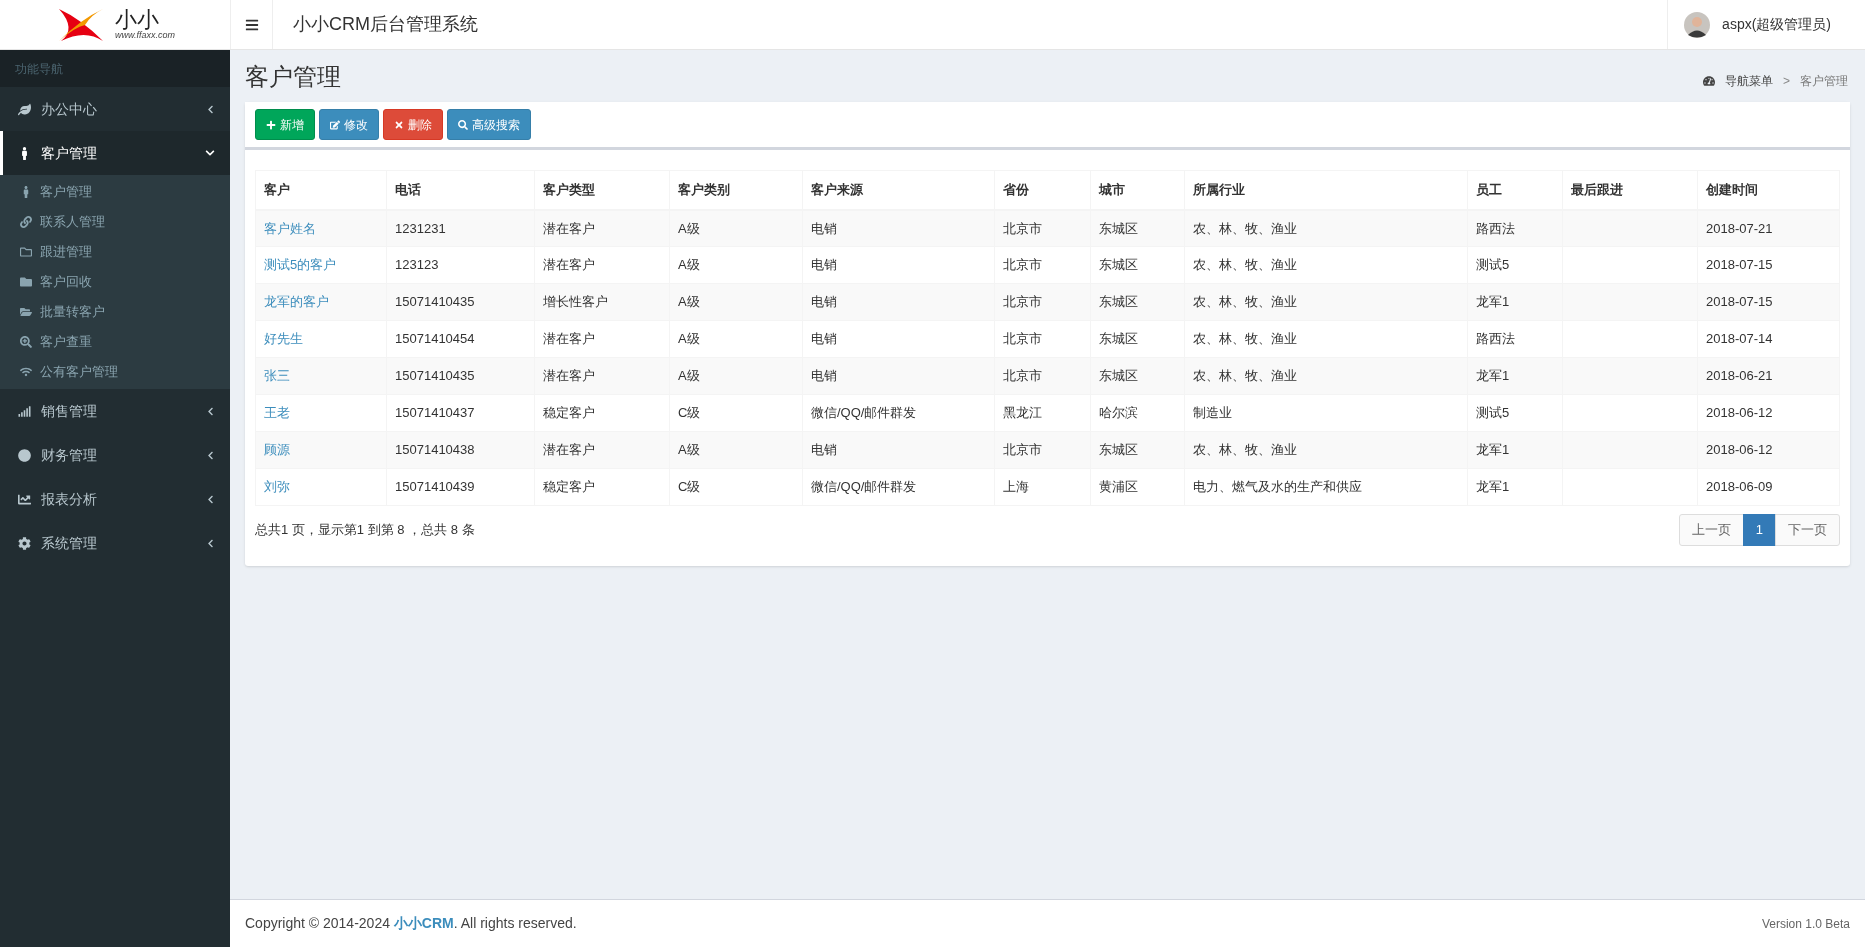 Image resolution: width=1865 pixels, height=947 pixels. What do you see at coordinates (602, 190) in the screenshot?
I see `column-header: 客户类型` at bounding box center [602, 190].